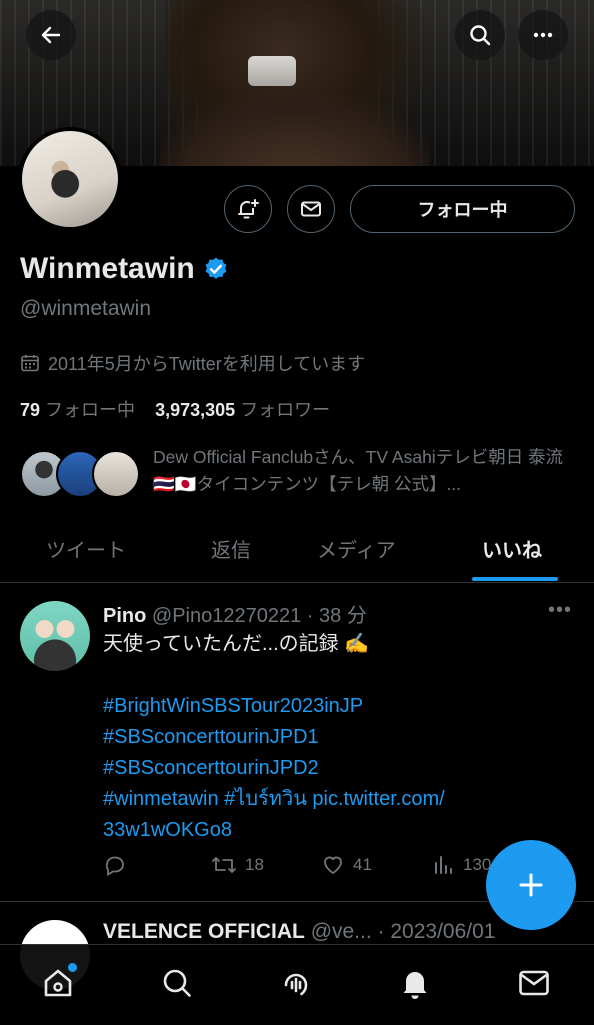  Describe the element at coordinates (72, 967) in the screenshot. I see `home-unread-dot` at that location.